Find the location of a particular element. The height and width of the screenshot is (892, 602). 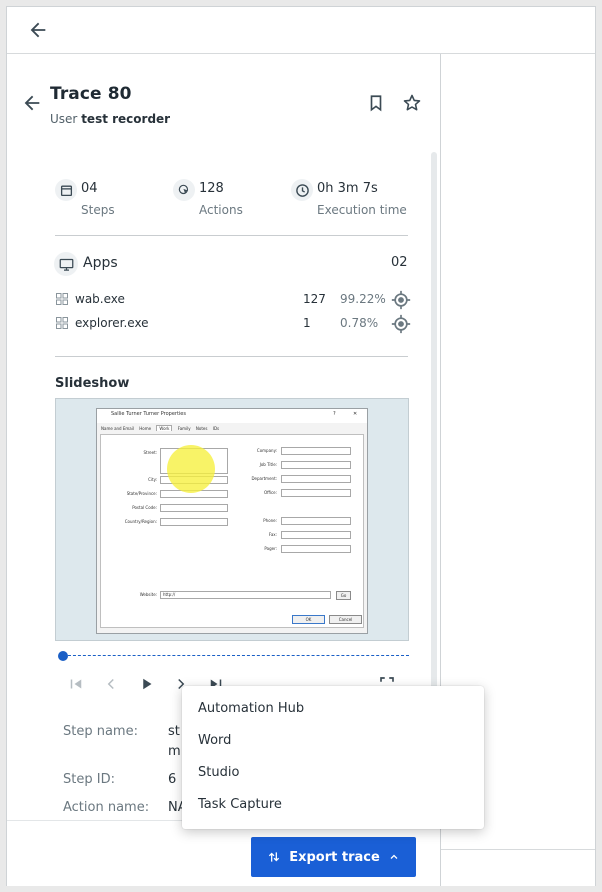

stat-label: Execution time is located at coordinates (362, 210).